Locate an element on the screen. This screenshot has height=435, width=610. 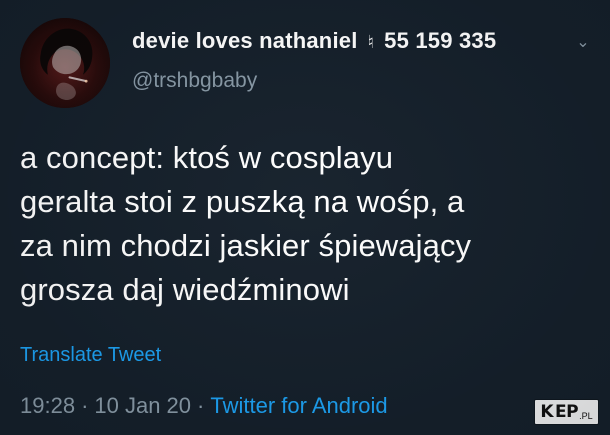
tweet-source-link: Twitter for Android is located at coordinates (298, 406).